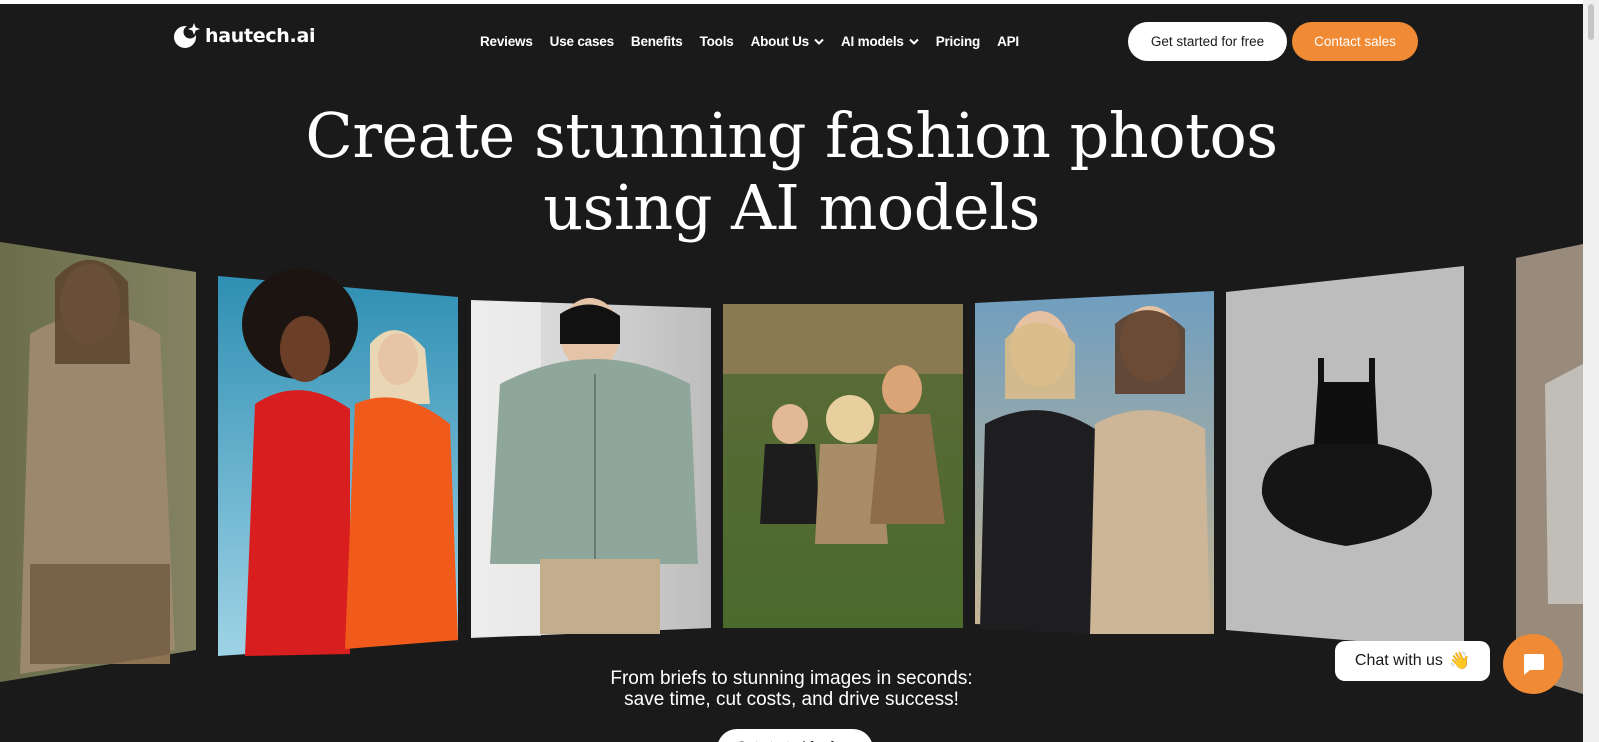 This screenshot has height=742, width=1599. Describe the element at coordinates (98, 462) in the screenshot. I see `gallery-card-woman-beige-shirt` at that location.